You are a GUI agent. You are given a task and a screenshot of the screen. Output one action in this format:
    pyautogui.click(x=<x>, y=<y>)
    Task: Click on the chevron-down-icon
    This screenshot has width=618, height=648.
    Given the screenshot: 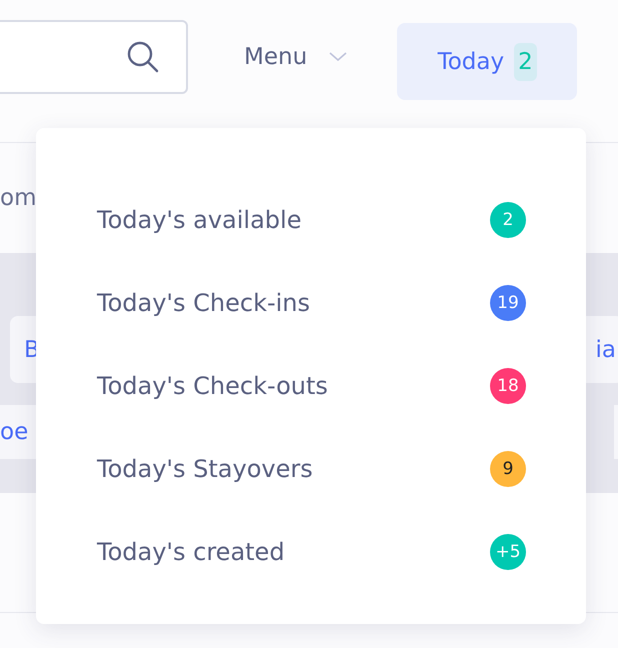 What is the action you would take?
    pyautogui.click(x=338, y=57)
    